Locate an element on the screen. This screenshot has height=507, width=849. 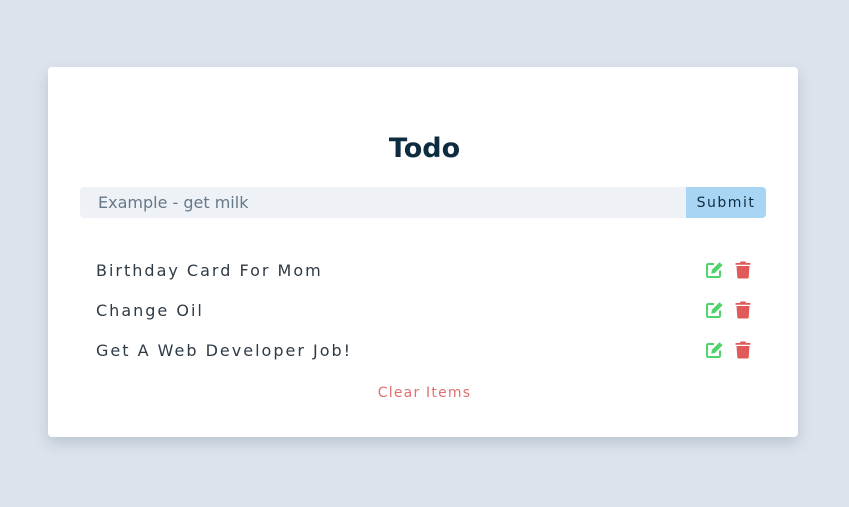
list-item: Get A Web Developer Job! is located at coordinates (424, 350).